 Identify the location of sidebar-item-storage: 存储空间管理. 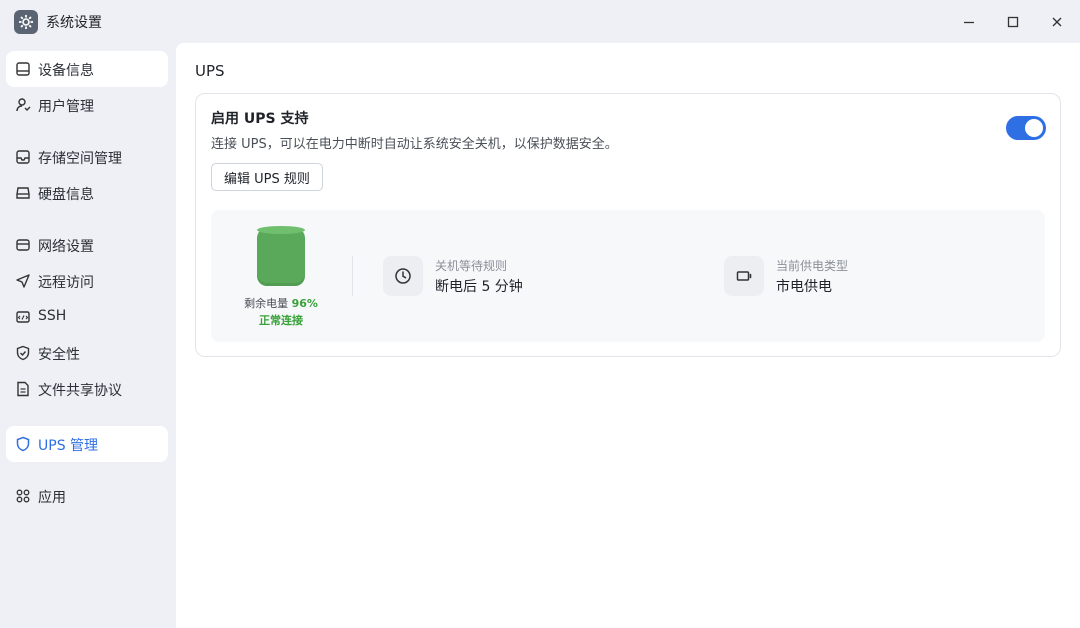
(87, 157).